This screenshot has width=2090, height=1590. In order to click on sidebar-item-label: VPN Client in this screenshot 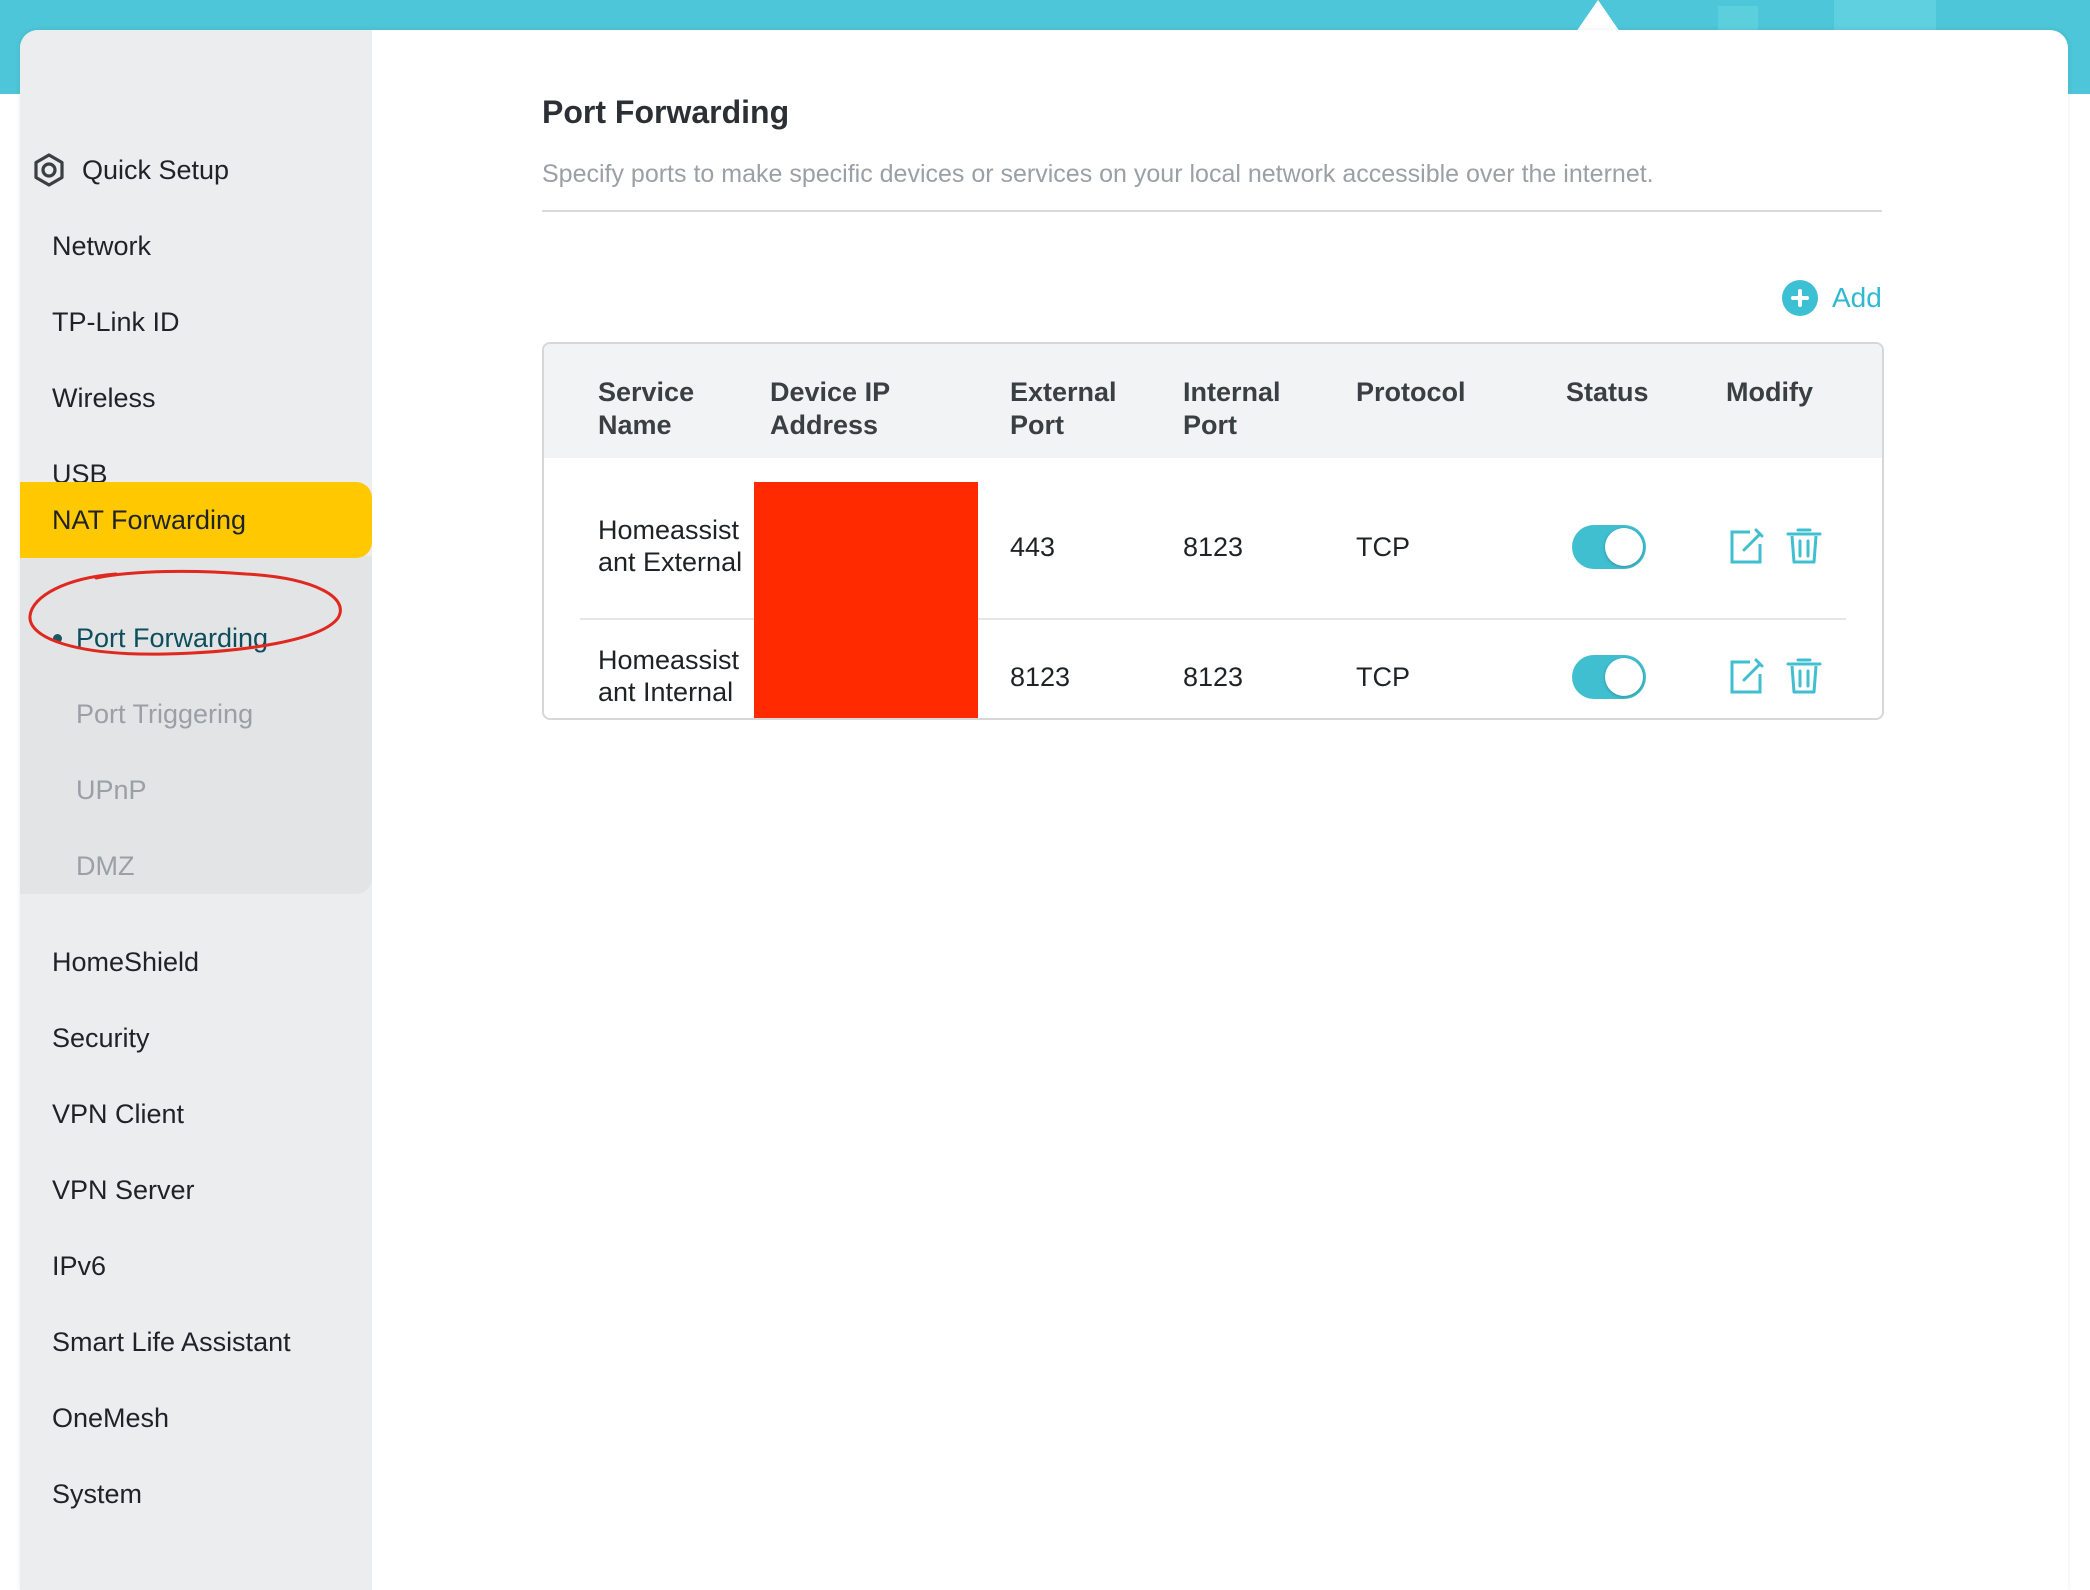, I will do `click(118, 1113)`.